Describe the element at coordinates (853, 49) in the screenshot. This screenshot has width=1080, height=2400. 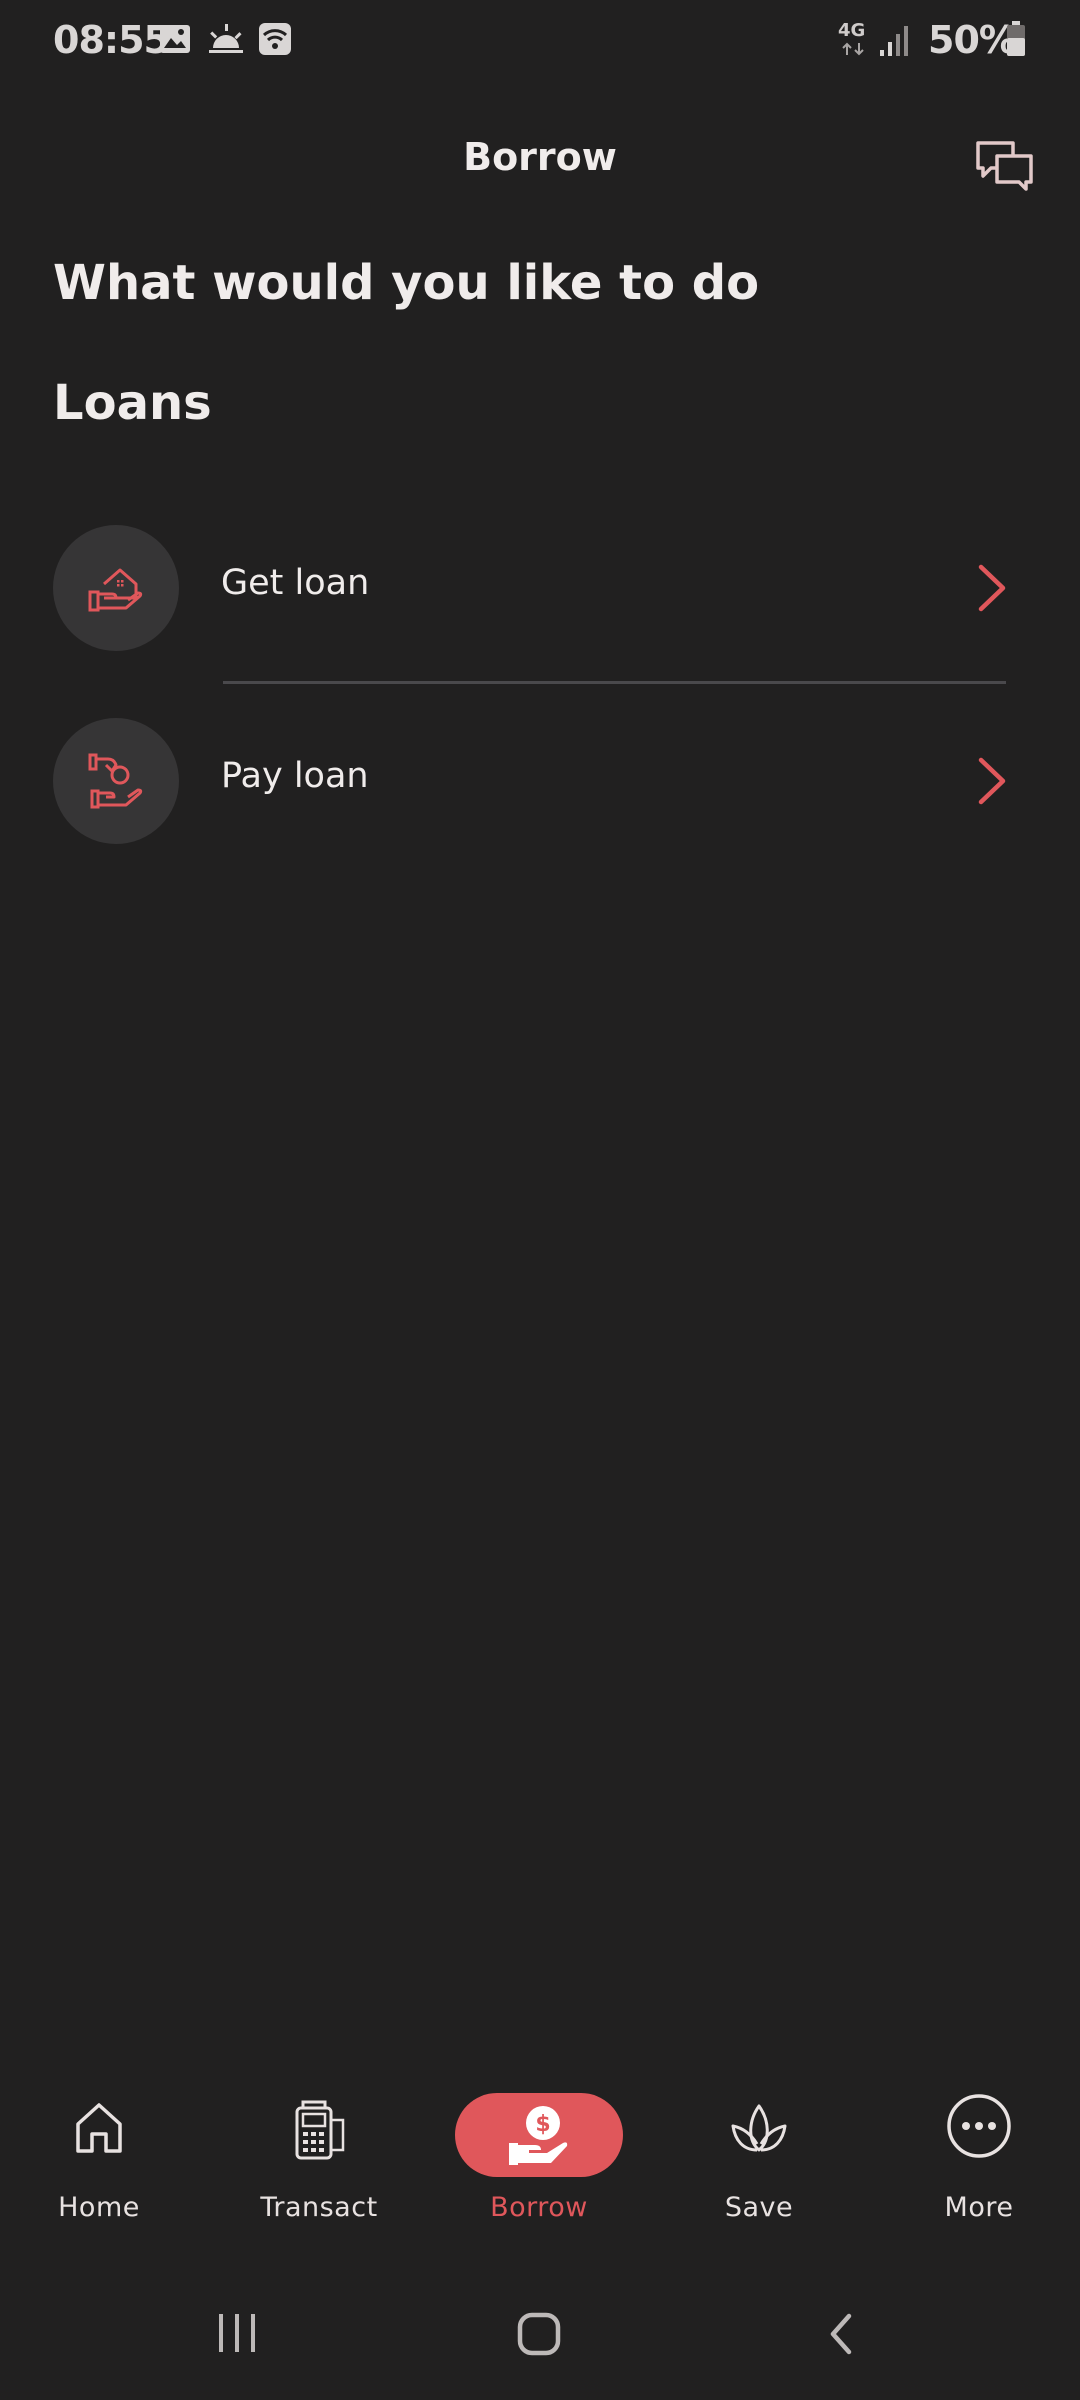
I see `data-arrows-icon` at that location.